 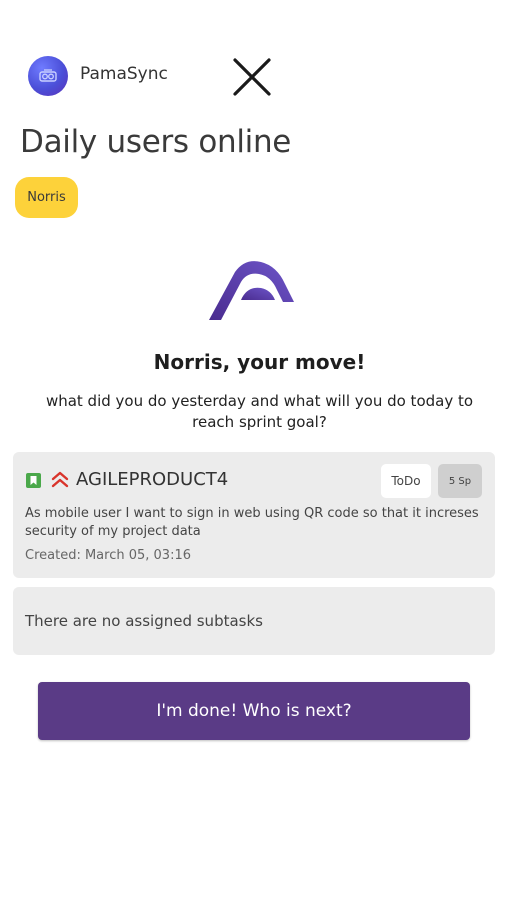 What do you see at coordinates (46, 197) in the screenshot?
I see `user-chip-norris: Norris` at bounding box center [46, 197].